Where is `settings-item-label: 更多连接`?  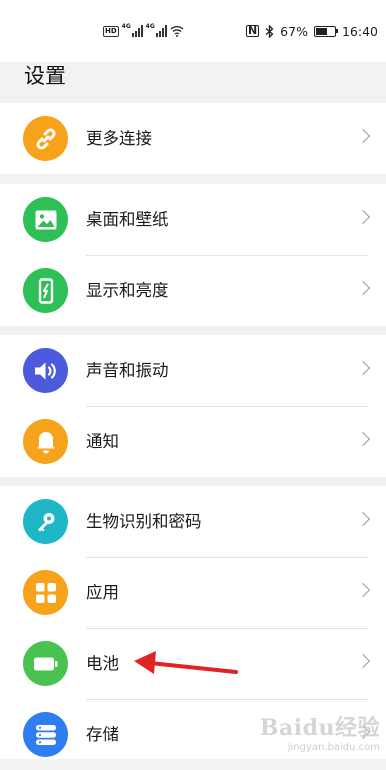 settings-item-label: 更多连接 is located at coordinates (119, 138).